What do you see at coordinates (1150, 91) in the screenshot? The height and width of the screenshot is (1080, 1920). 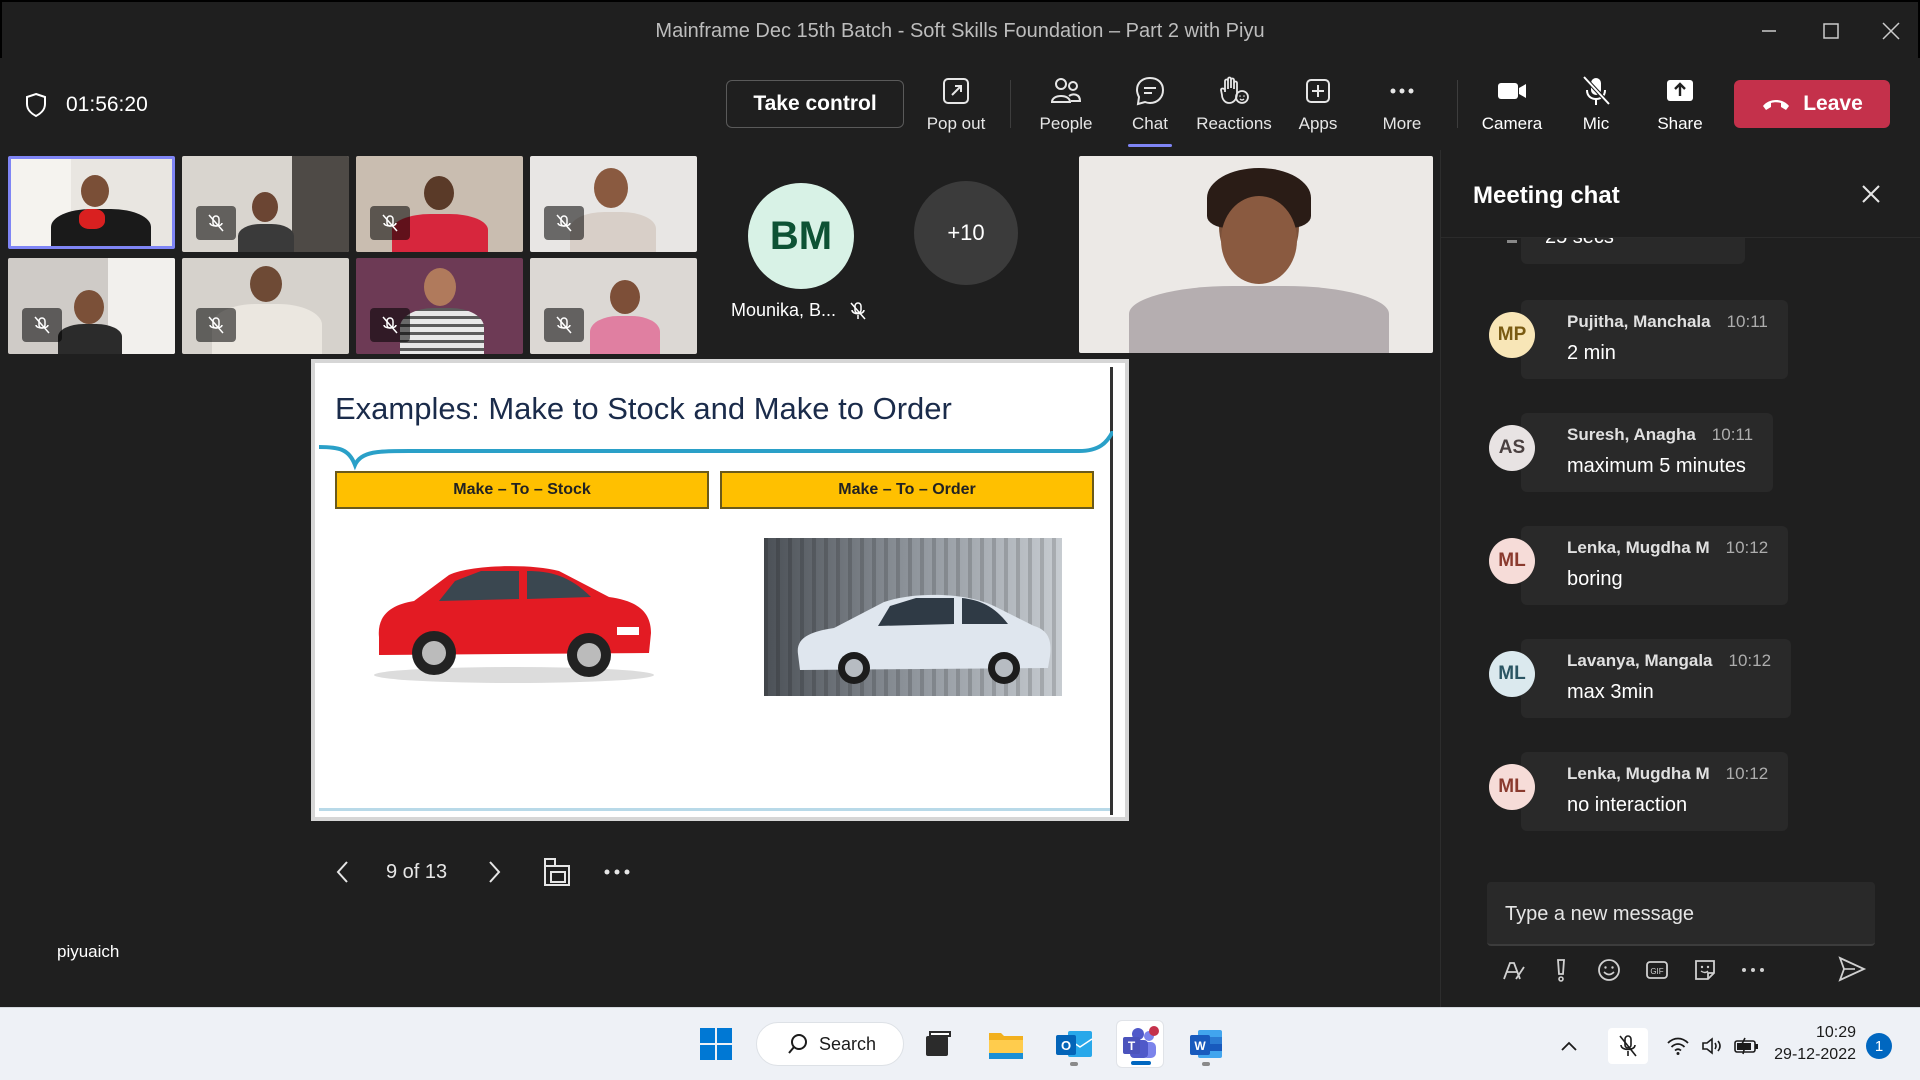 I see `chat-icon` at bounding box center [1150, 91].